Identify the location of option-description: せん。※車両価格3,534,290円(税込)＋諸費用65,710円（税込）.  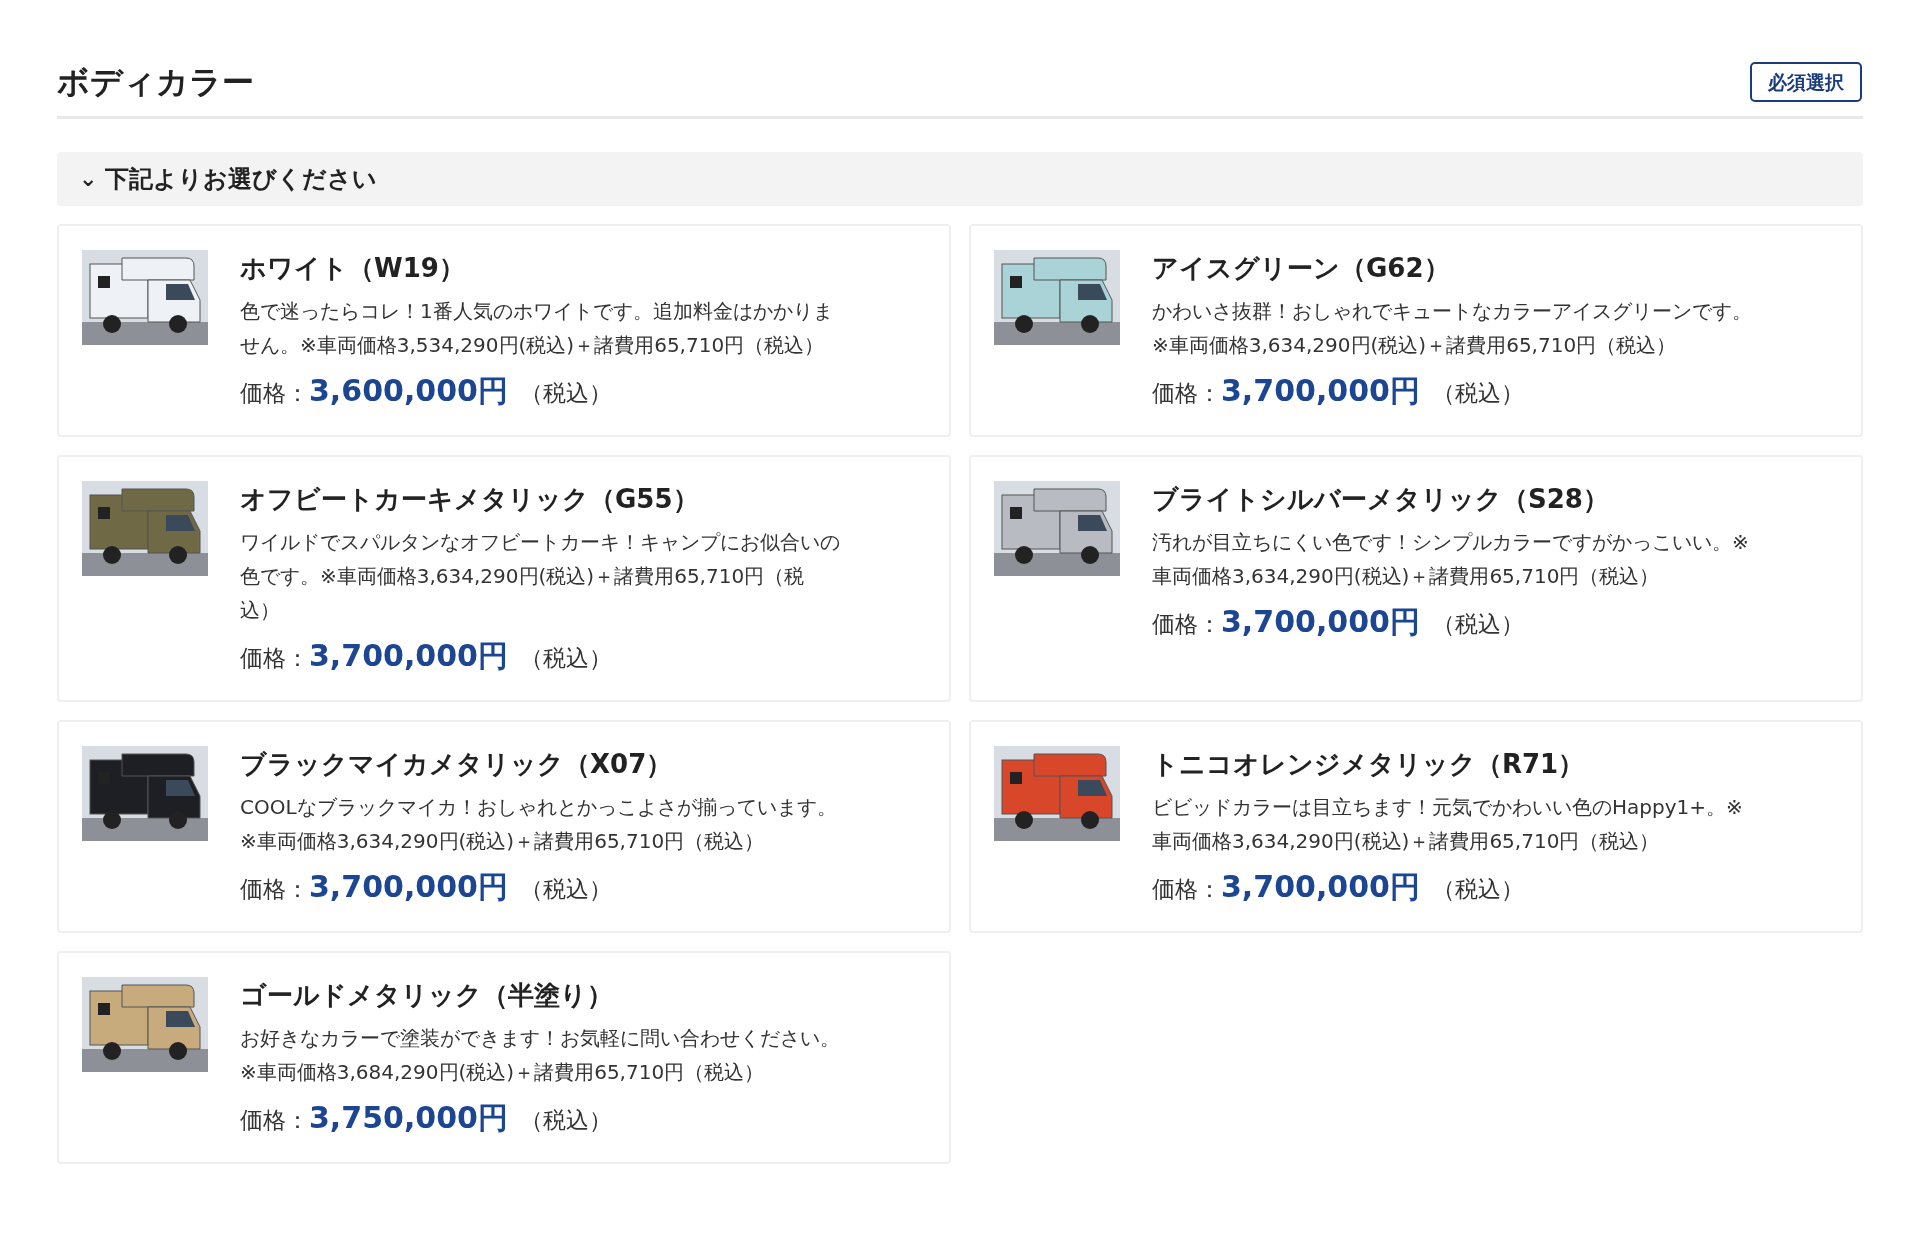
(533, 345).